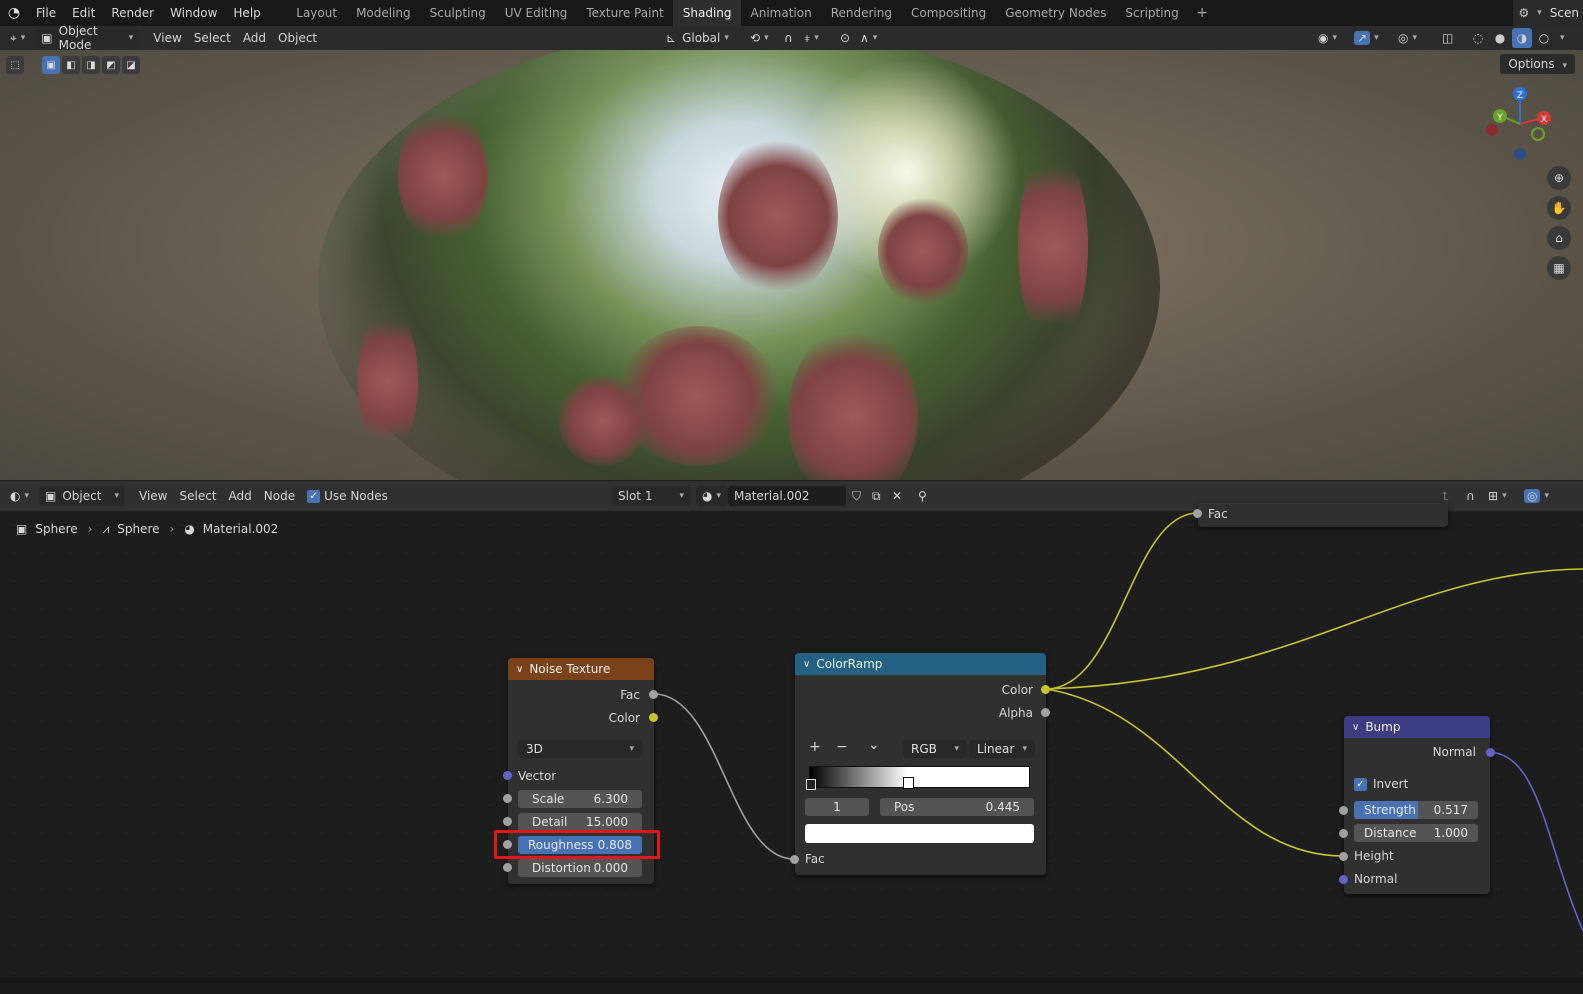 The width and height of the screenshot is (1583, 994). I want to click on bump-node-header: ∨ Bump, so click(1417, 727).